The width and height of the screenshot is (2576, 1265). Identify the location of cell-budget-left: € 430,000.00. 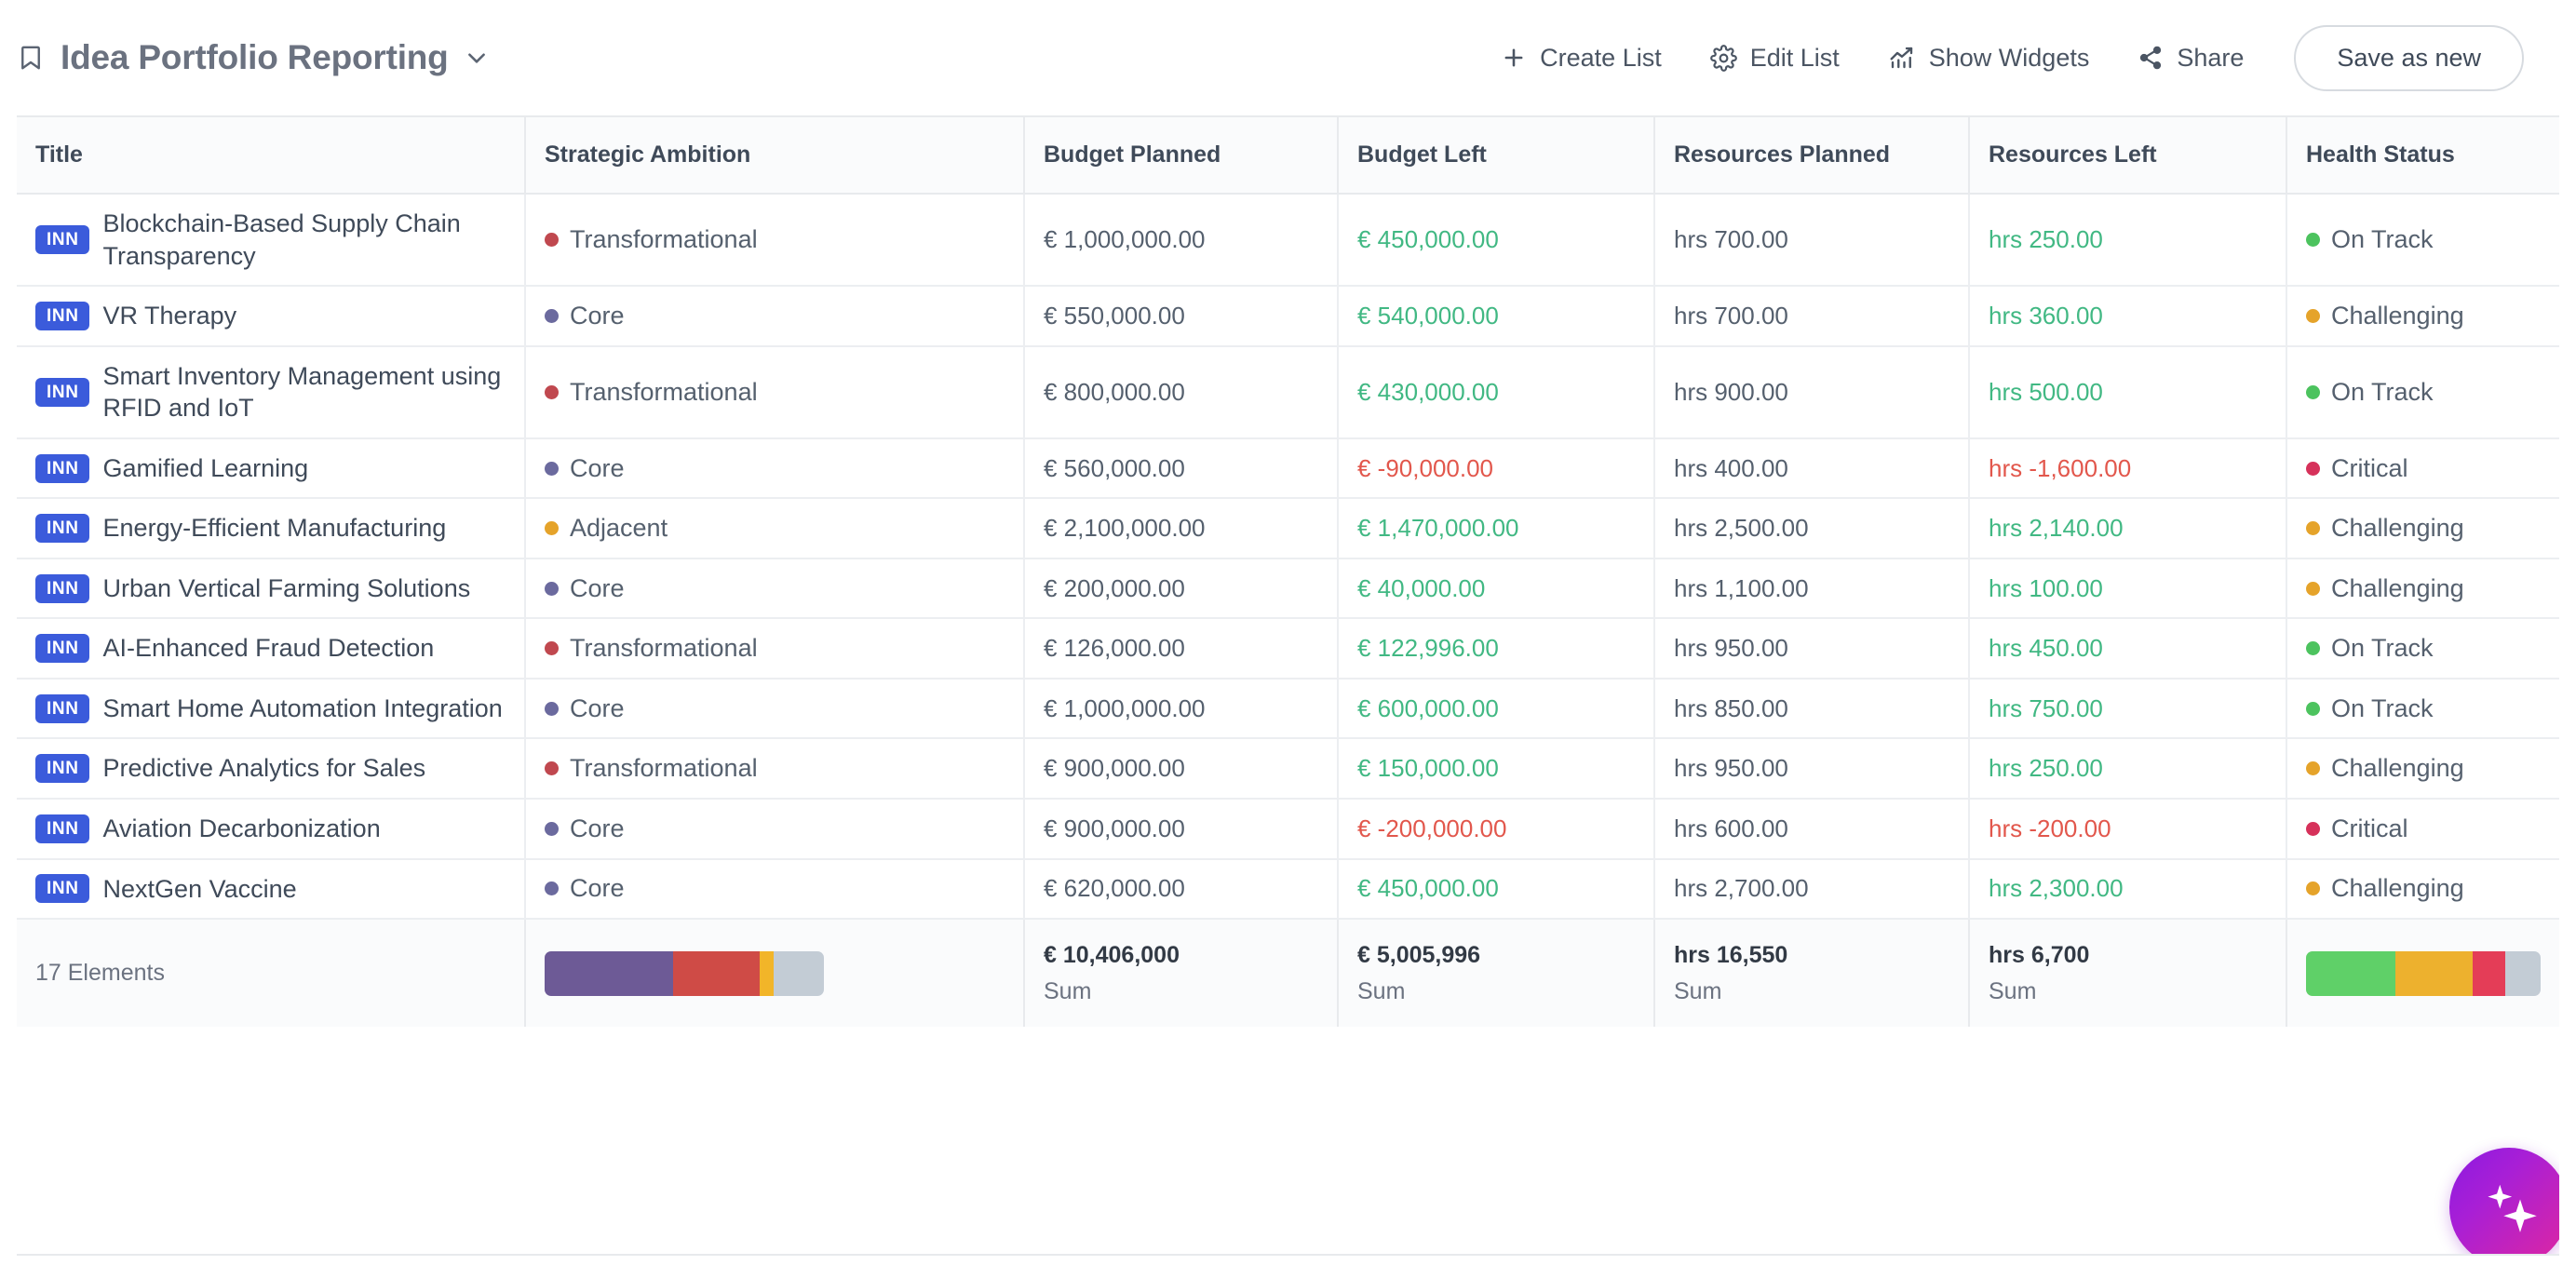
(1496, 392).